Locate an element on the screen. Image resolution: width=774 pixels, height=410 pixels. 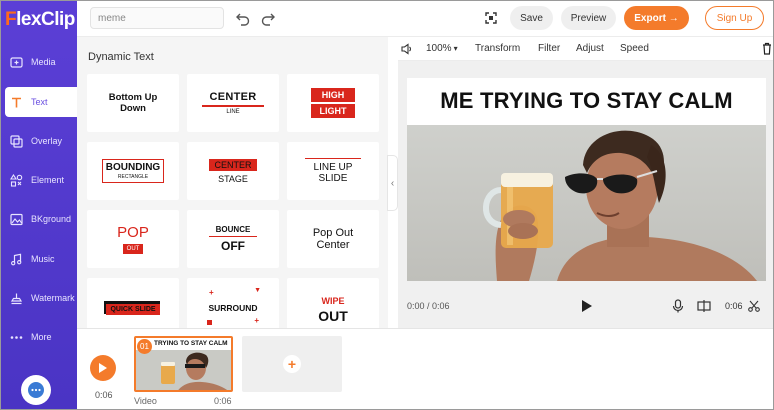
text-template-line-up-slide: LINE UP SLIDE is located at coordinates (333, 171).